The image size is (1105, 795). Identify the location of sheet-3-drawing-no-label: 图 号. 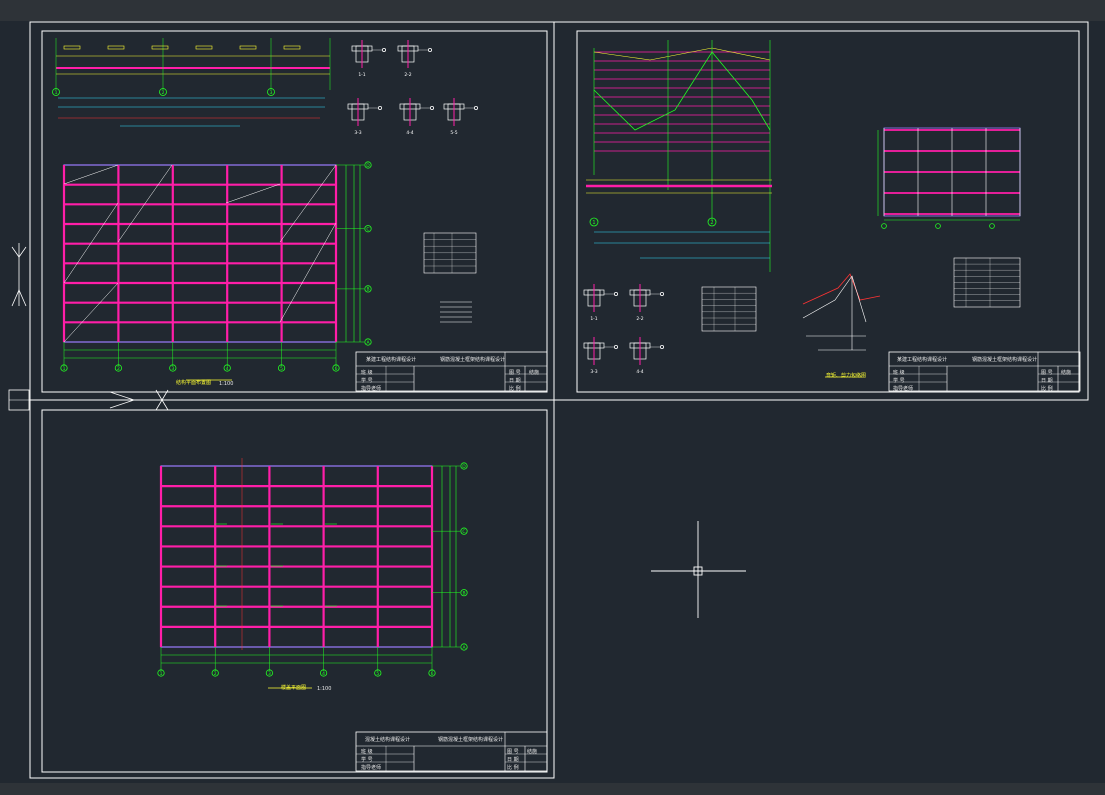
(513, 752).